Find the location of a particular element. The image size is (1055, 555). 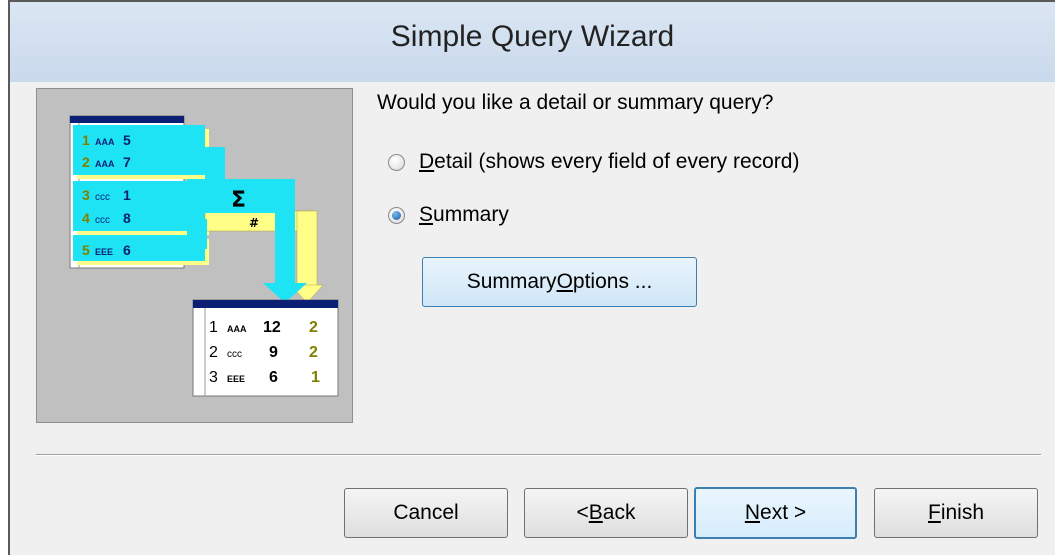

back-button: < Back is located at coordinates (606, 513).